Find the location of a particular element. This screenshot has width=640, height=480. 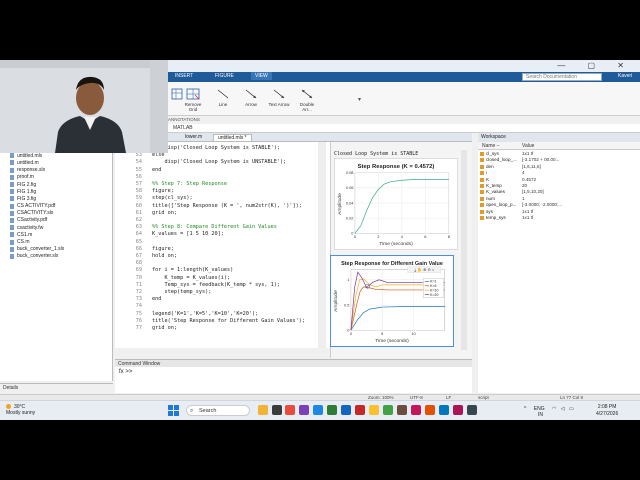

address-bar: MATLAB is located at coordinates (402, 128).